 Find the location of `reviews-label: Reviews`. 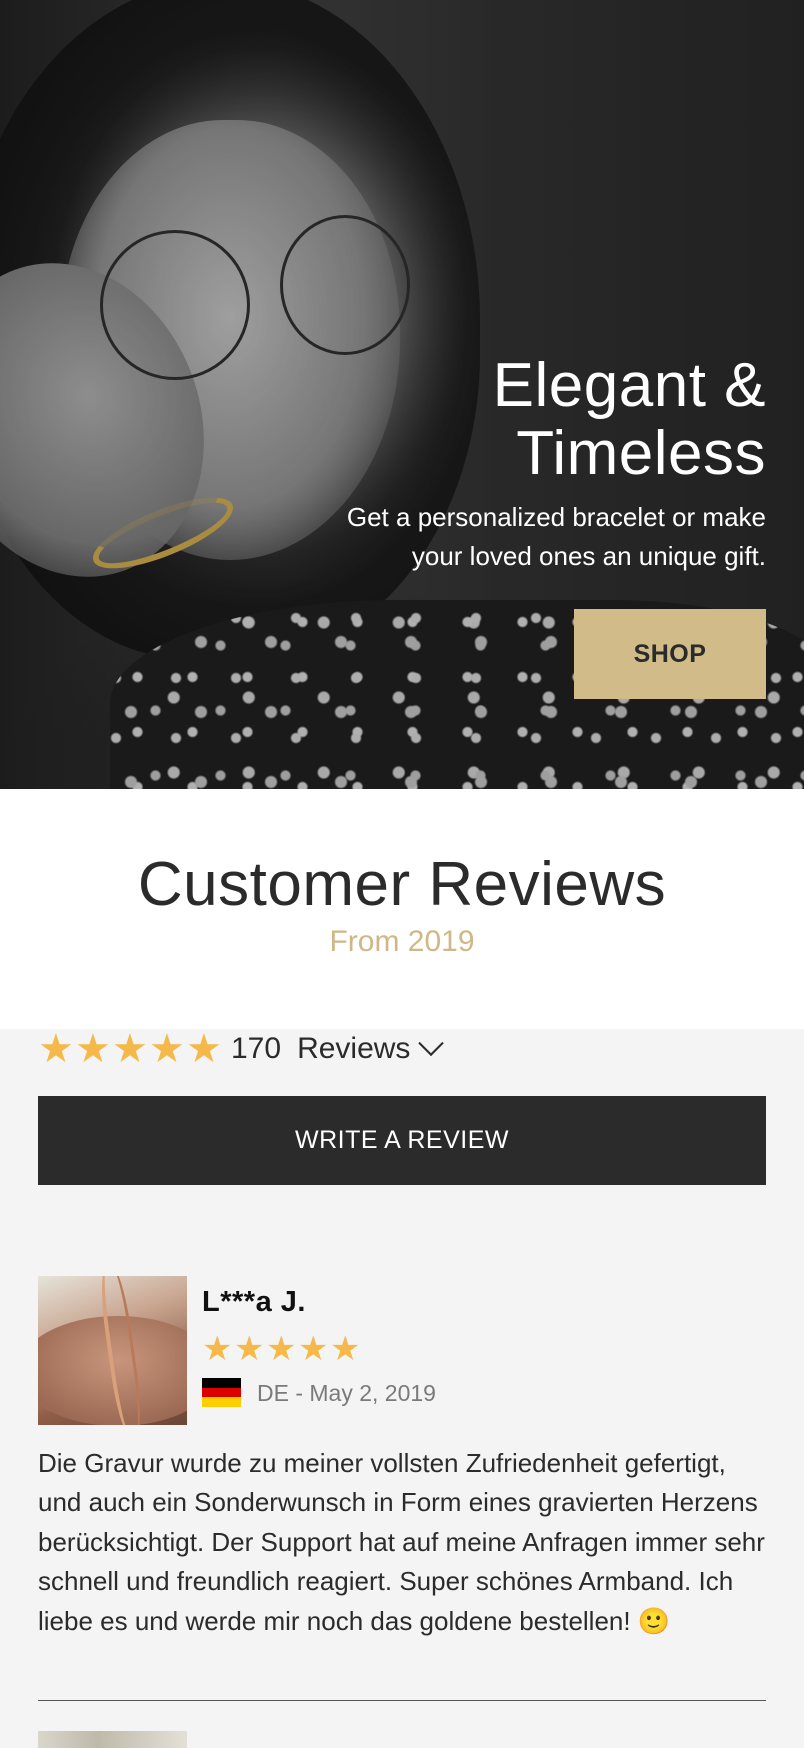

reviews-label: Reviews is located at coordinates (354, 1048).